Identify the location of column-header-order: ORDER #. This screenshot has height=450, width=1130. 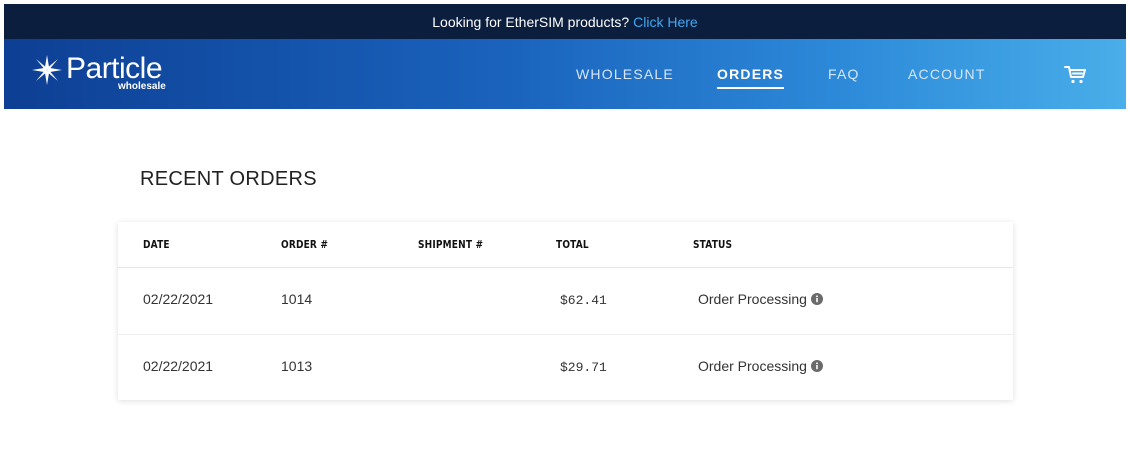
(305, 244).